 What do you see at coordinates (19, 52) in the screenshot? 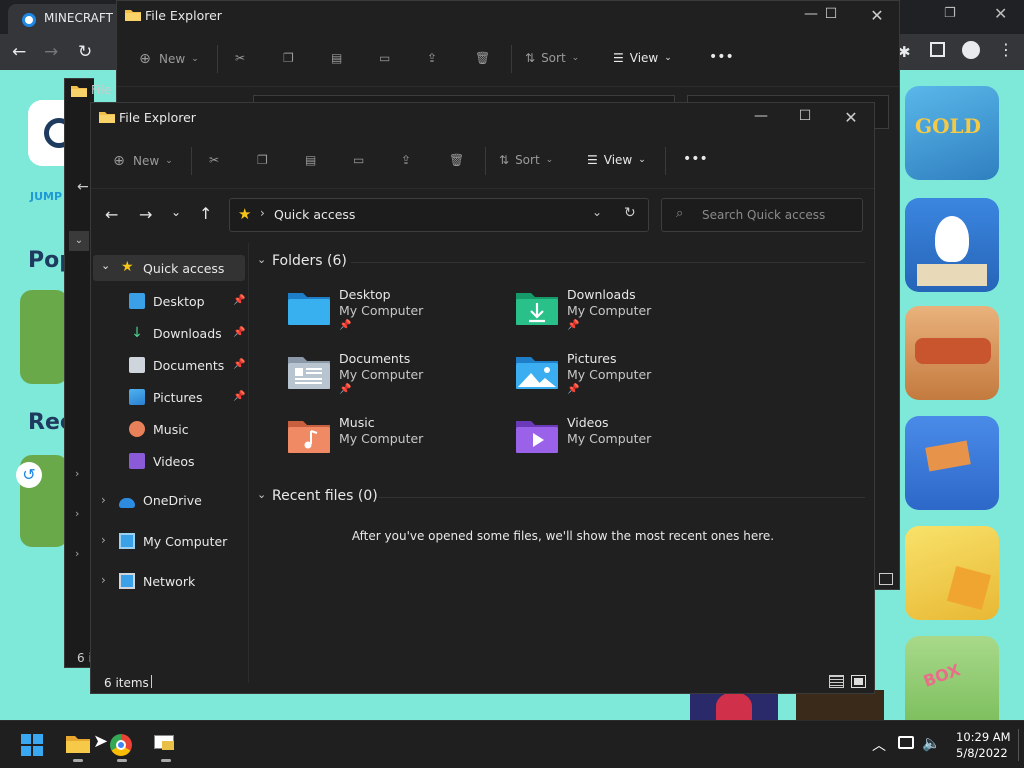
I see `browser-back-icon: ←` at bounding box center [19, 52].